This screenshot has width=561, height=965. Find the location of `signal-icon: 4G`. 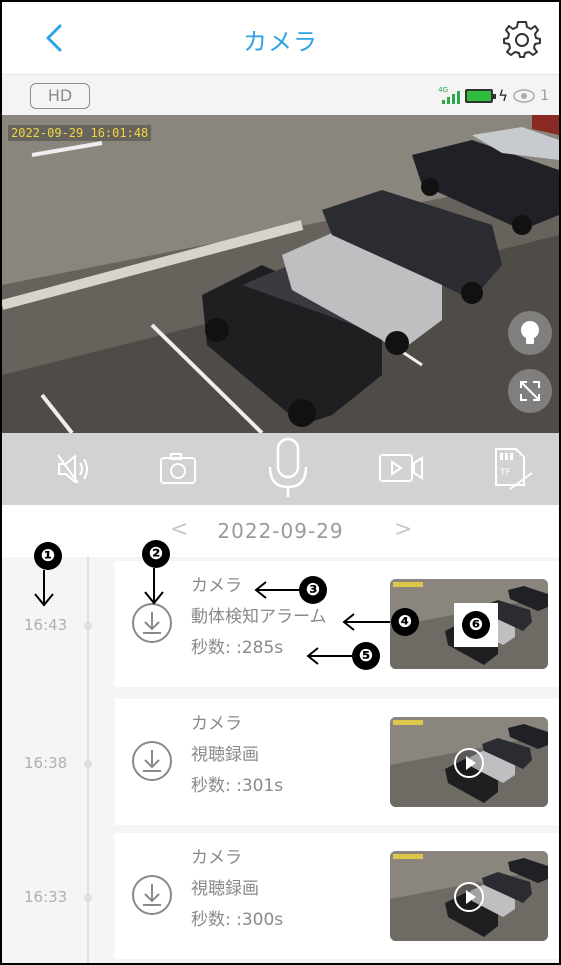

signal-icon: 4G is located at coordinates (449, 96).